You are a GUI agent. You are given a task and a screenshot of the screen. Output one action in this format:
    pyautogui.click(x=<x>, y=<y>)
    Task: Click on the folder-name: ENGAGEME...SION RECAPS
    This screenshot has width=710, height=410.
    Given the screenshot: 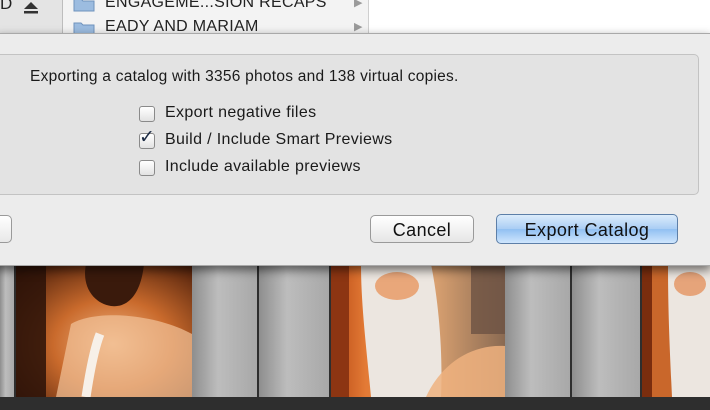 What is the action you would take?
    pyautogui.click(x=216, y=5)
    